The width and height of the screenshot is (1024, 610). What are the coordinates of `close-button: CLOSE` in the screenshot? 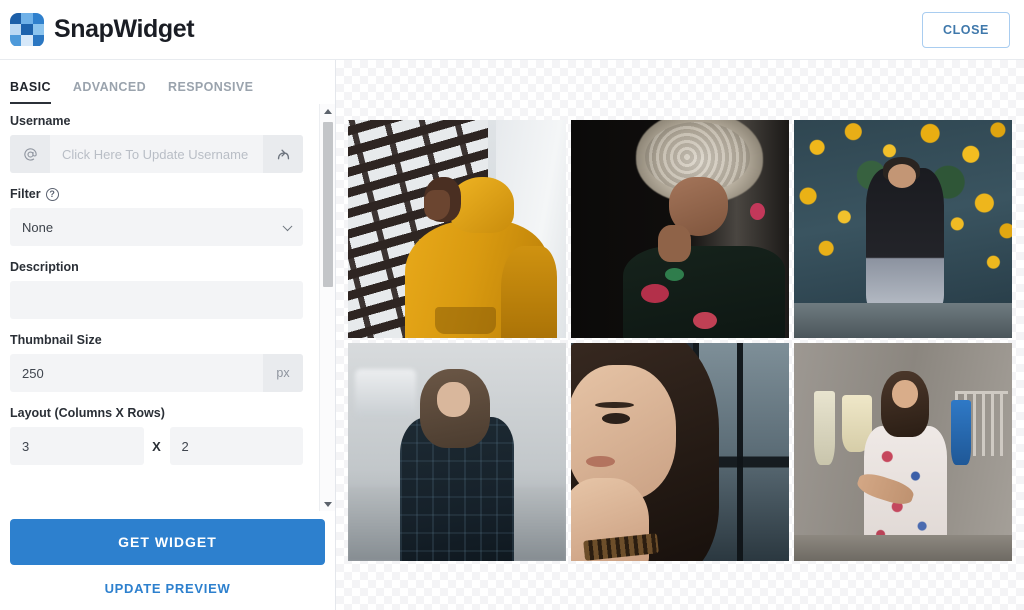 It's located at (965, 29).